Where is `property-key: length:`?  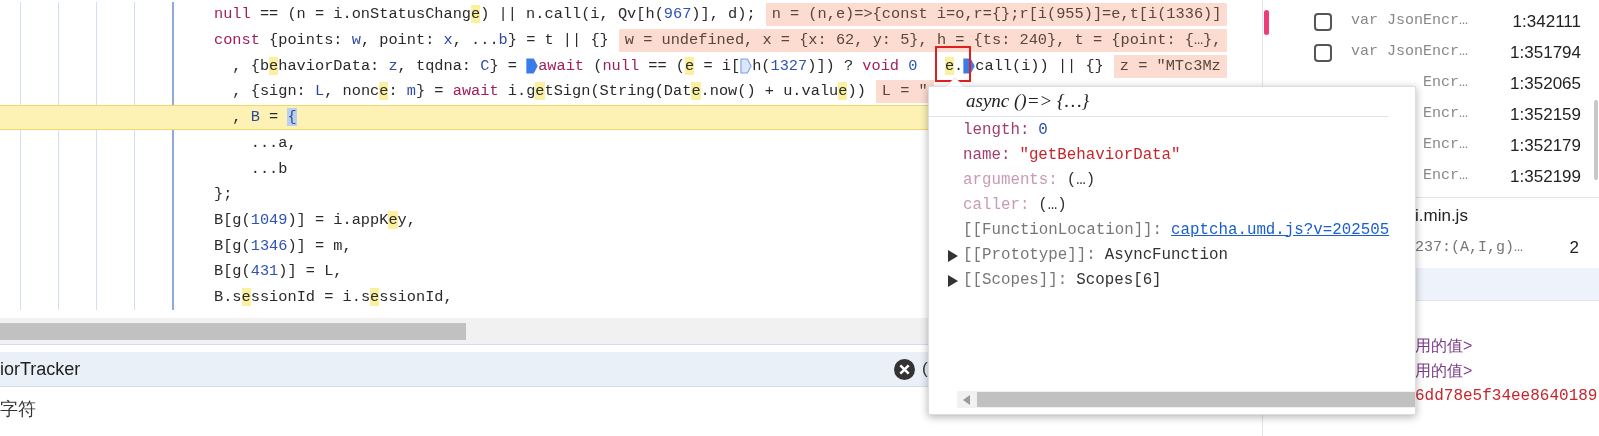 property-key: length: is located at coordinates (996, 130).